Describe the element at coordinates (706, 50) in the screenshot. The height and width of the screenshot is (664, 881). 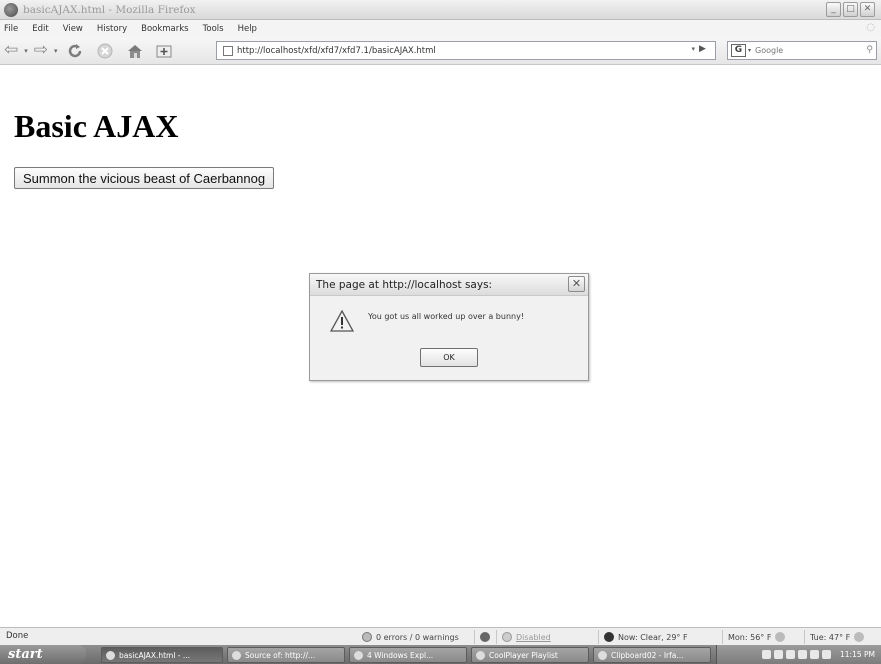
I see `go-arrow-icon: ▶` at that location.